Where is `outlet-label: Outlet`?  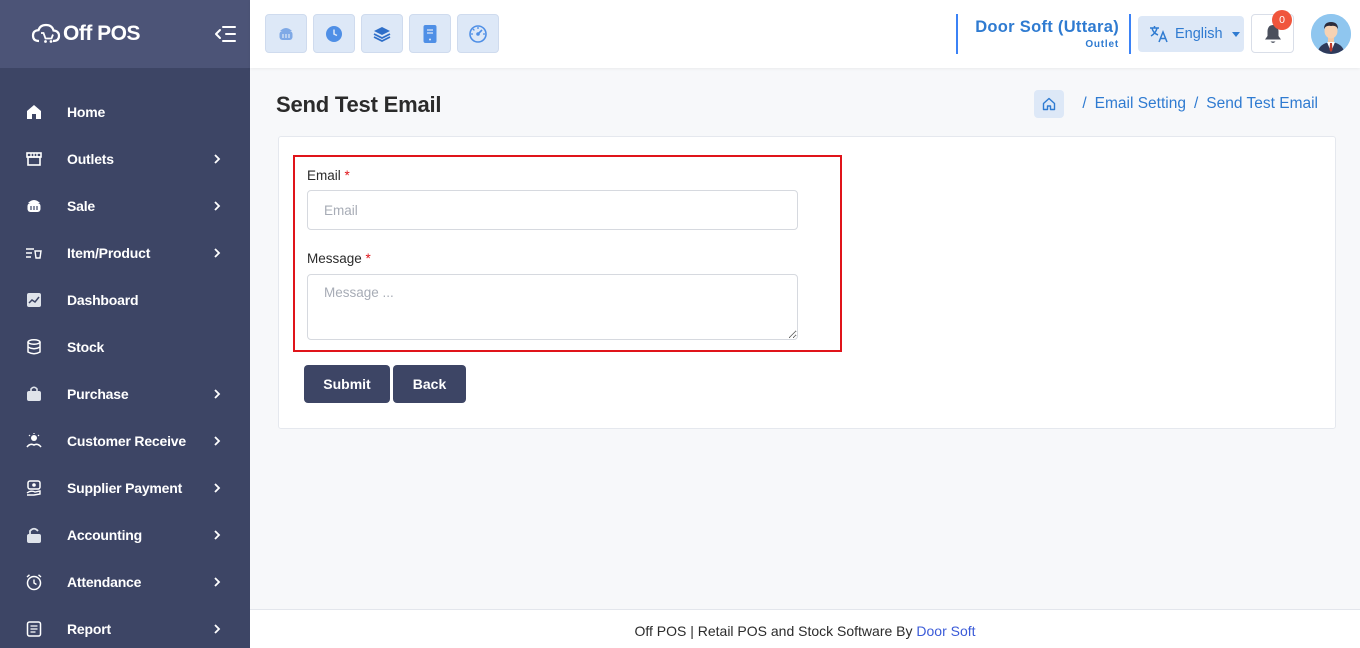
outlet-label: Outlet is located at coordinates (1102, 44).